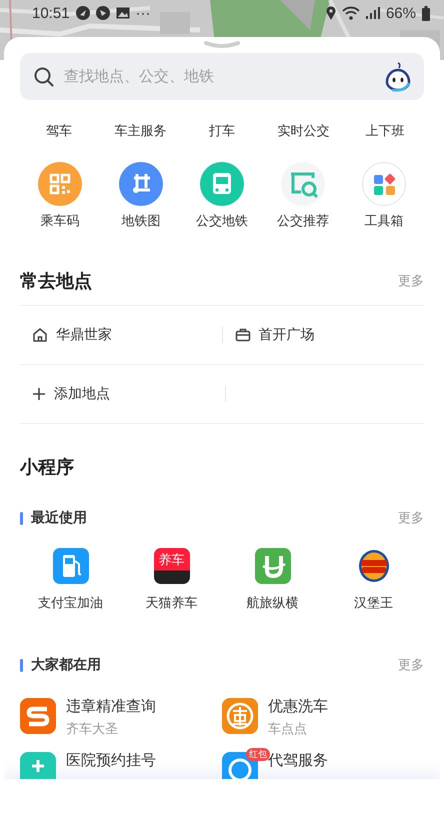 This screenshot has width=444, height=828. I want to click on shortcut-button: 公交推荐, so click(303, 196).